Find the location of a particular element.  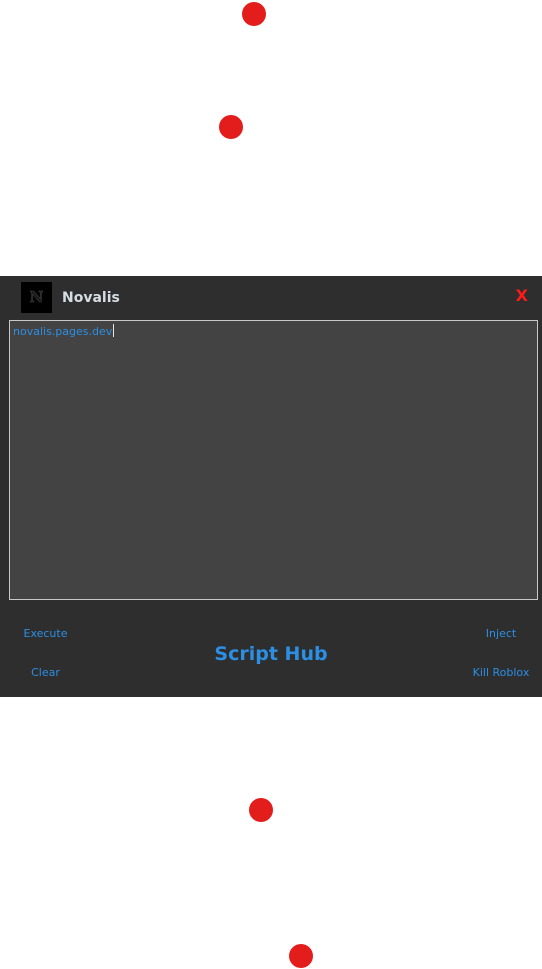

window-title: Novalis is located at coordinates (91, 298).